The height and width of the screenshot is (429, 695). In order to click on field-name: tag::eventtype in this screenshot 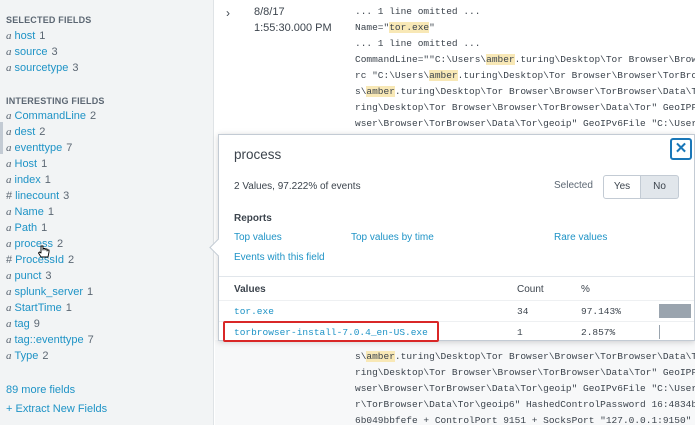, I will do `click(49, 340)`.